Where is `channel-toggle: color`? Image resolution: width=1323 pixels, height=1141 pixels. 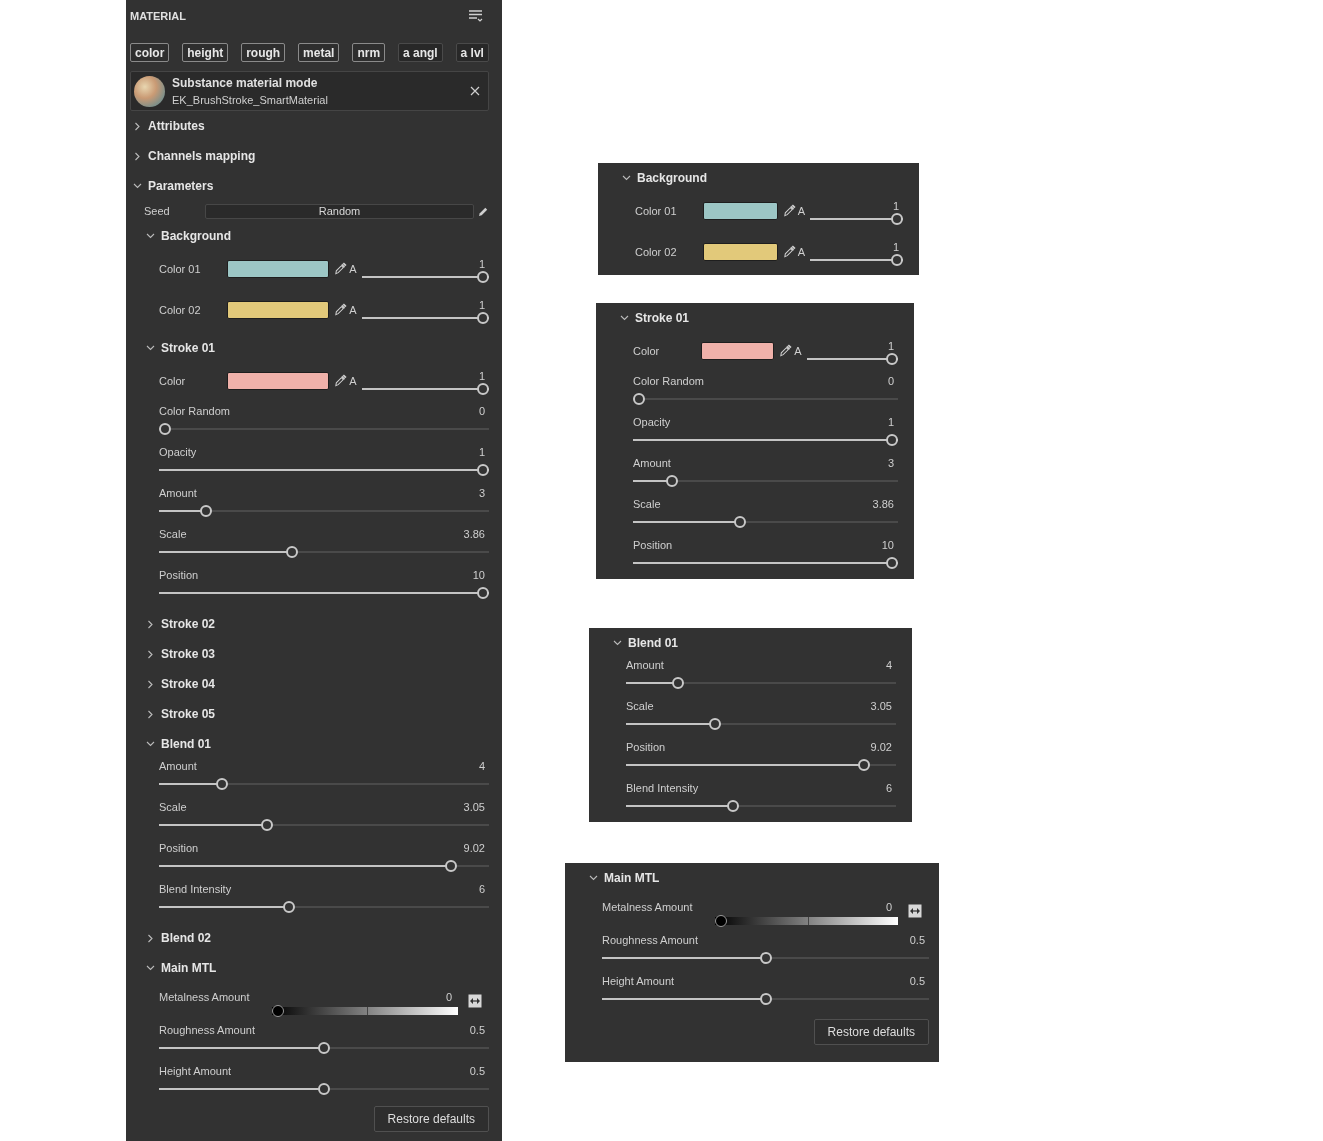
channel-toggle: color is located at coordinates (150, 52).